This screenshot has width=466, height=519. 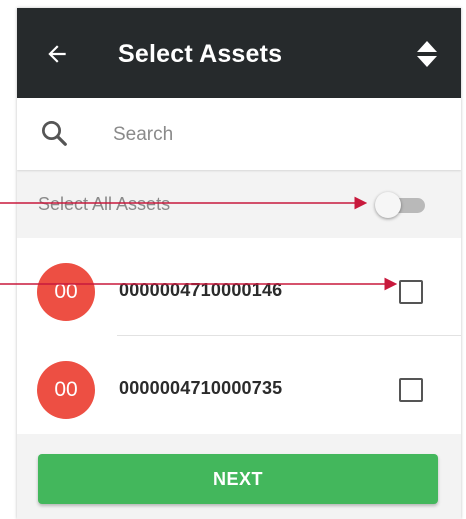 I want to click on next-button: NEXT, so click(x=238, y=479).